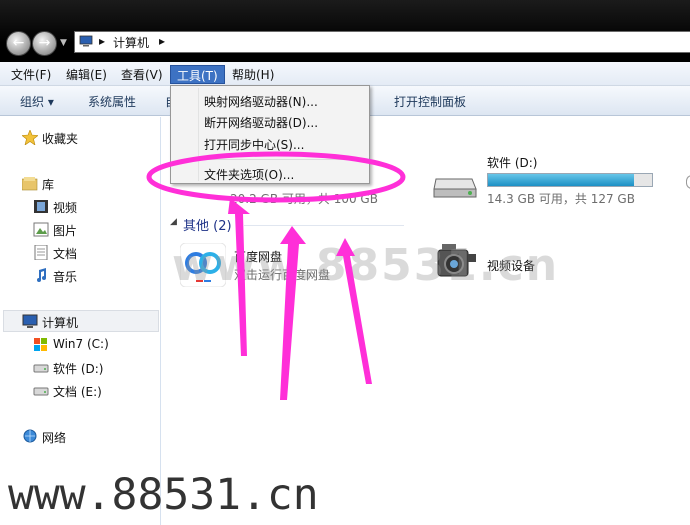 The width and height of the screenshot is (690, 525). Describe the element at coordinates (41, 252) in the screenshot. I see `document-icon` at that location.